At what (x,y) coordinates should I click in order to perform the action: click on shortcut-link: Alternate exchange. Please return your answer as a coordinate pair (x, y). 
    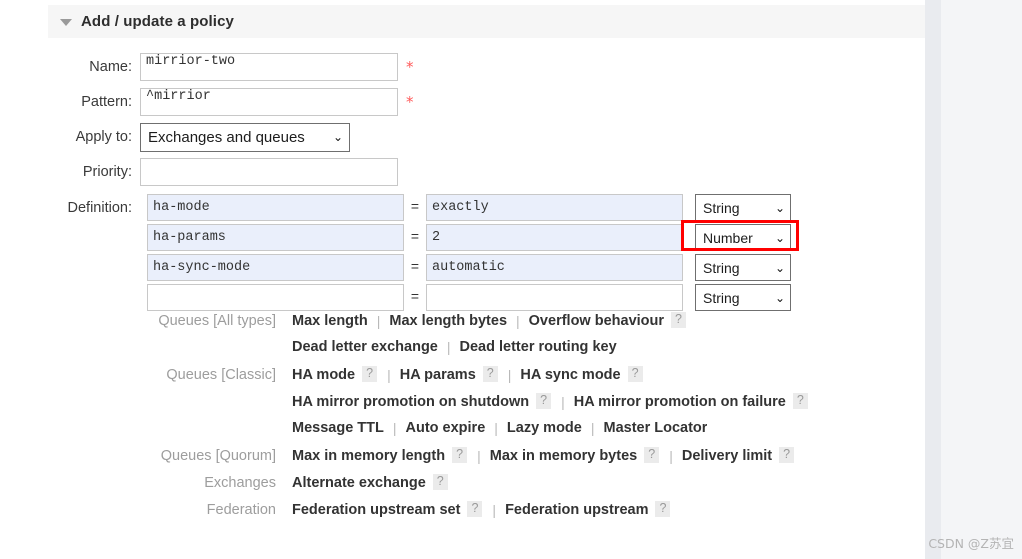
    Looking at the image, I should click on (359, 483).